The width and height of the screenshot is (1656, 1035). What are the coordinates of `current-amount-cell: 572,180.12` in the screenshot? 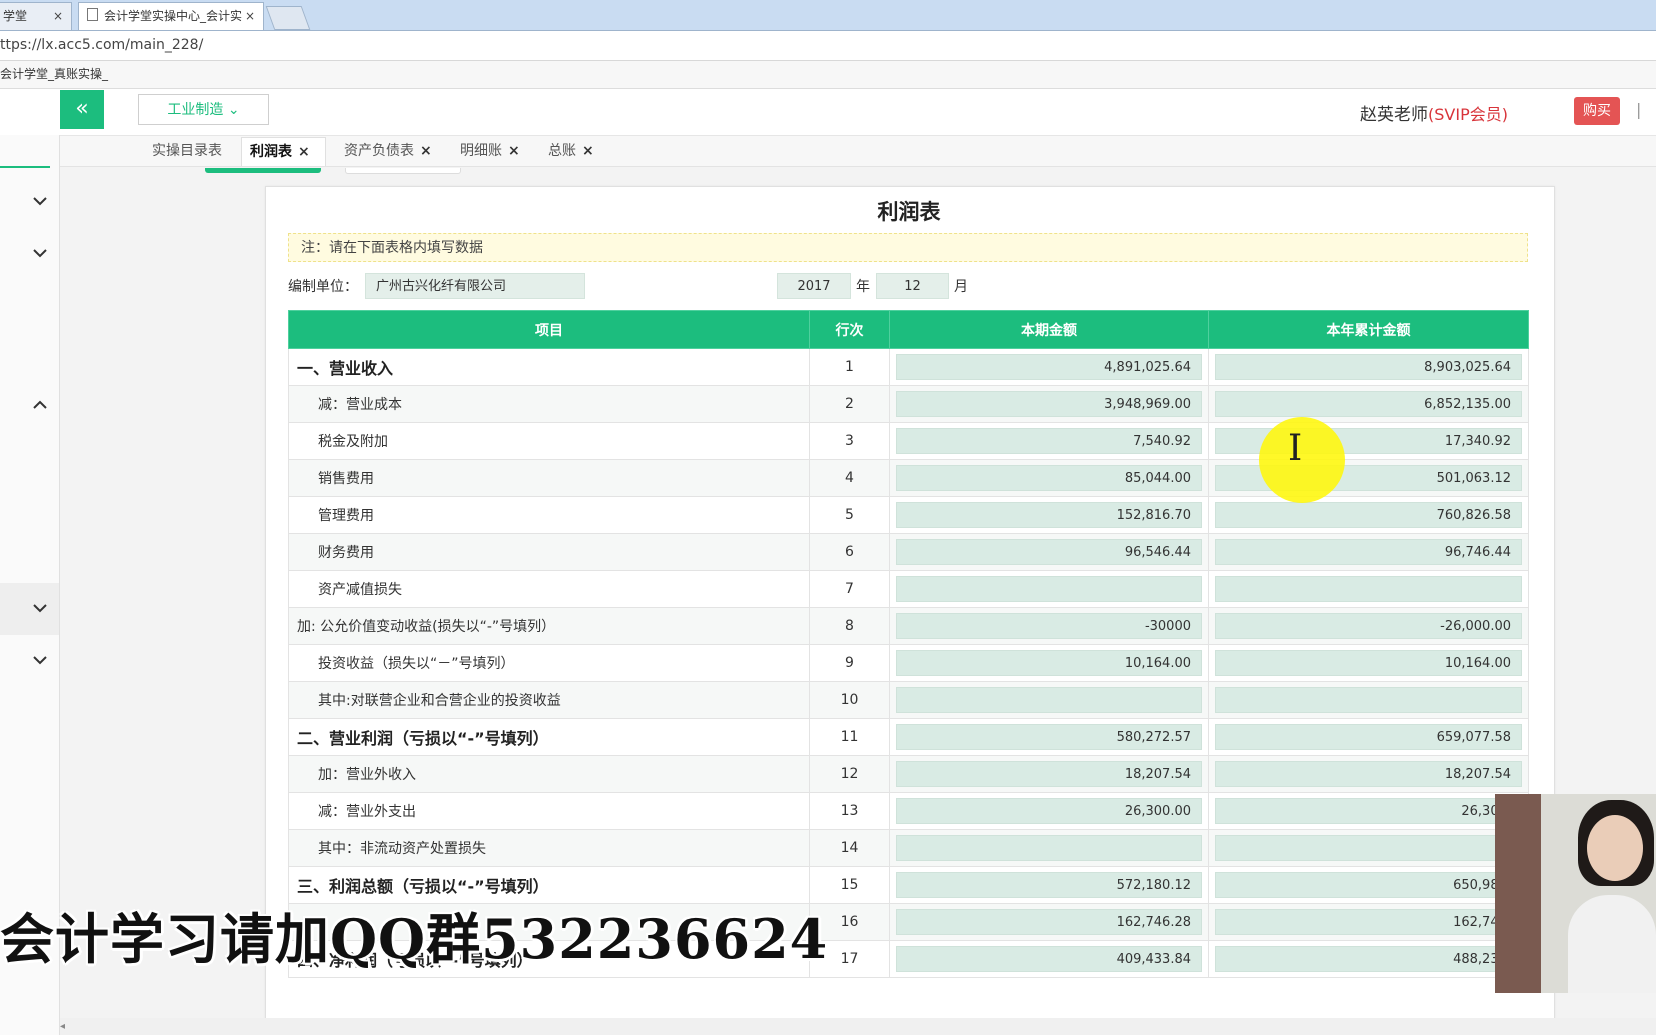 It's located at (1049, 885).